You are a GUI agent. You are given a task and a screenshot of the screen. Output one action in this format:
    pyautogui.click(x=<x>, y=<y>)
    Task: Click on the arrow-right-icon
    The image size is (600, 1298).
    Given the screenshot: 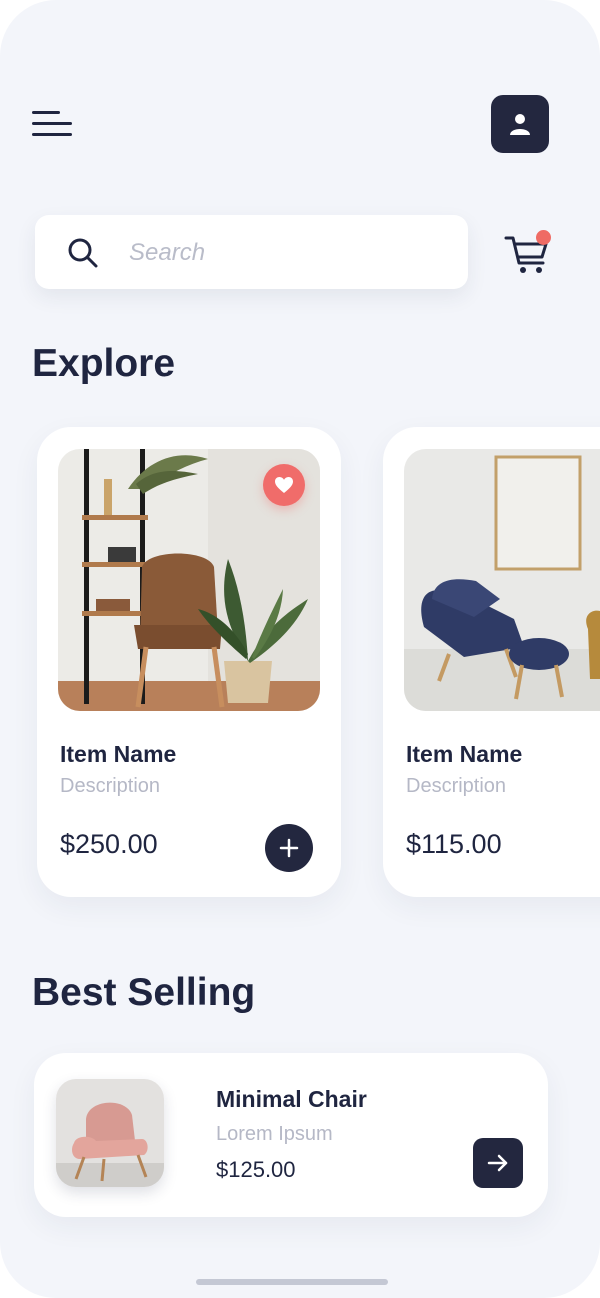 What is the action you would take?
    pyautogui.click(x=497, y=1163)
    